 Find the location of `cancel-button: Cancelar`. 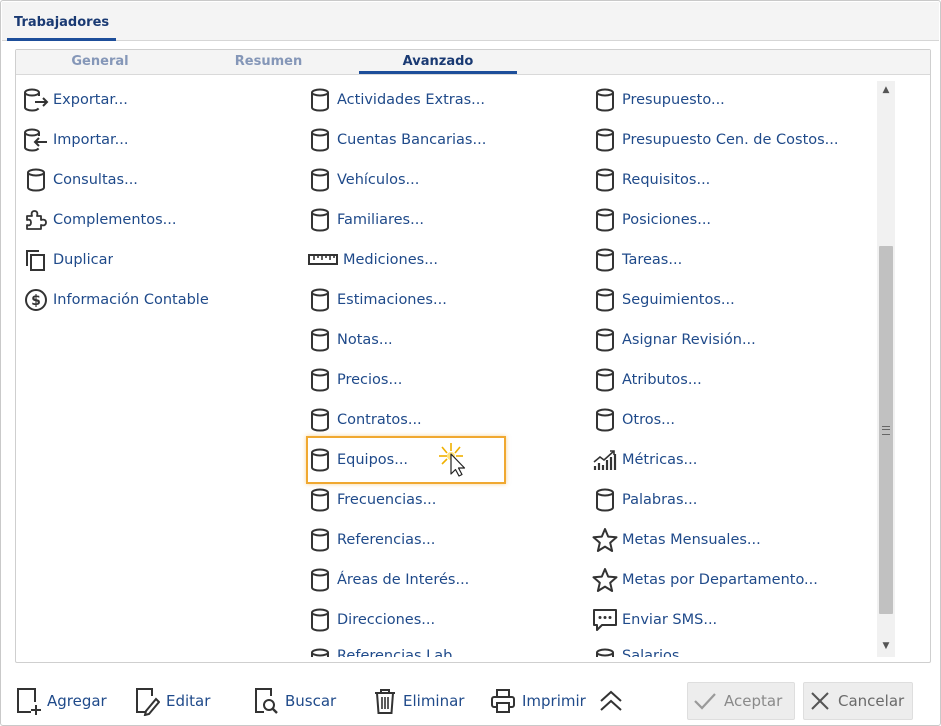

cancel-button: Cancelar is located at coordinates (858, 701).